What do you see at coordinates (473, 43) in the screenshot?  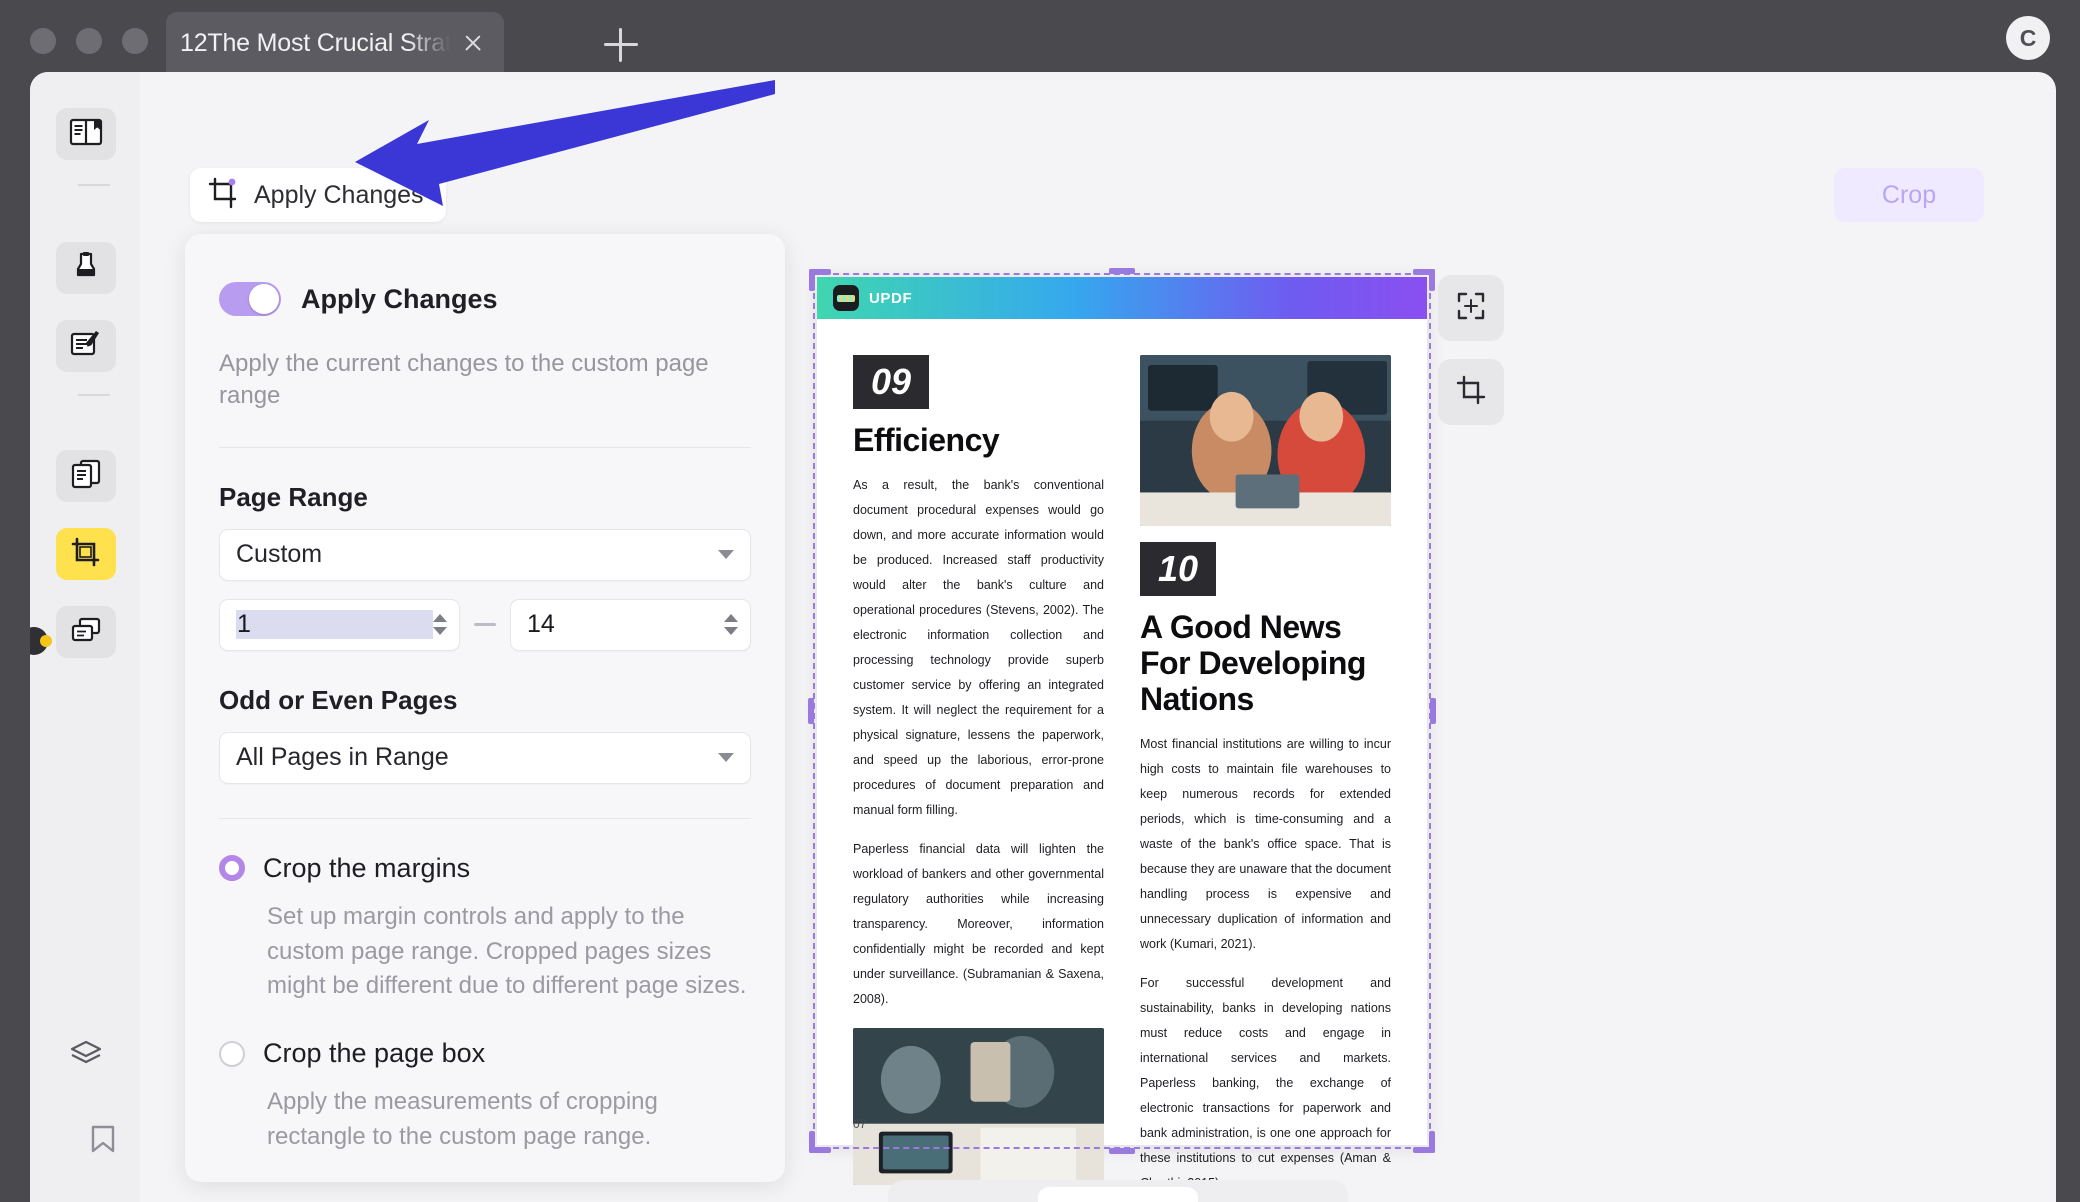 I see `close-tab-icon` at bounding box center [473, 43].